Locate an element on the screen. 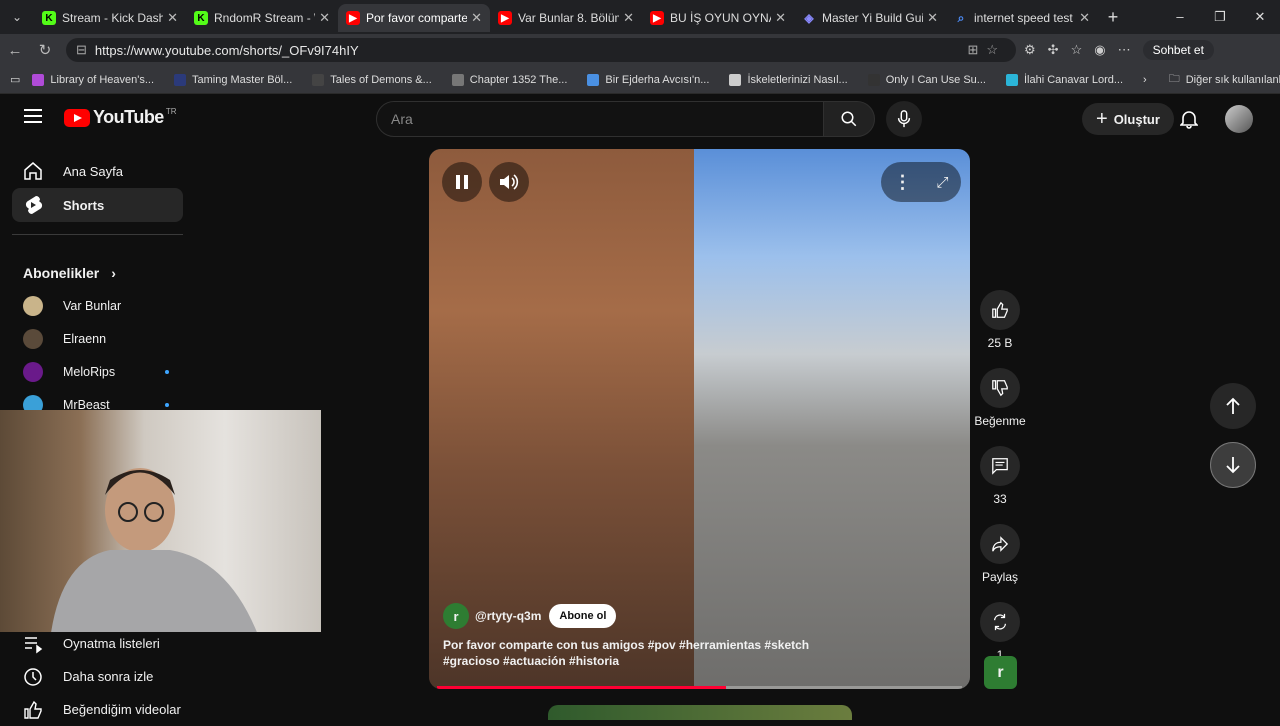 The image size is (1280, 726). browser-tab: K Stream - Kick Dashboard✕ is located at coordinates (110, 18).